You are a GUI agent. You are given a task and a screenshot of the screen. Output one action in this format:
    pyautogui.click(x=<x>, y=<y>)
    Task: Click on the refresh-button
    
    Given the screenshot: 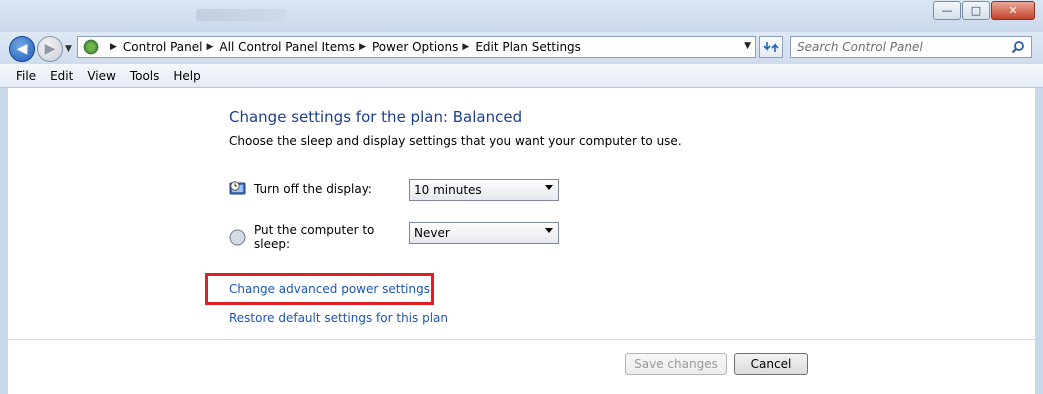 What is the action you would take?
    pyautogui.click(x=771, y=47)
    